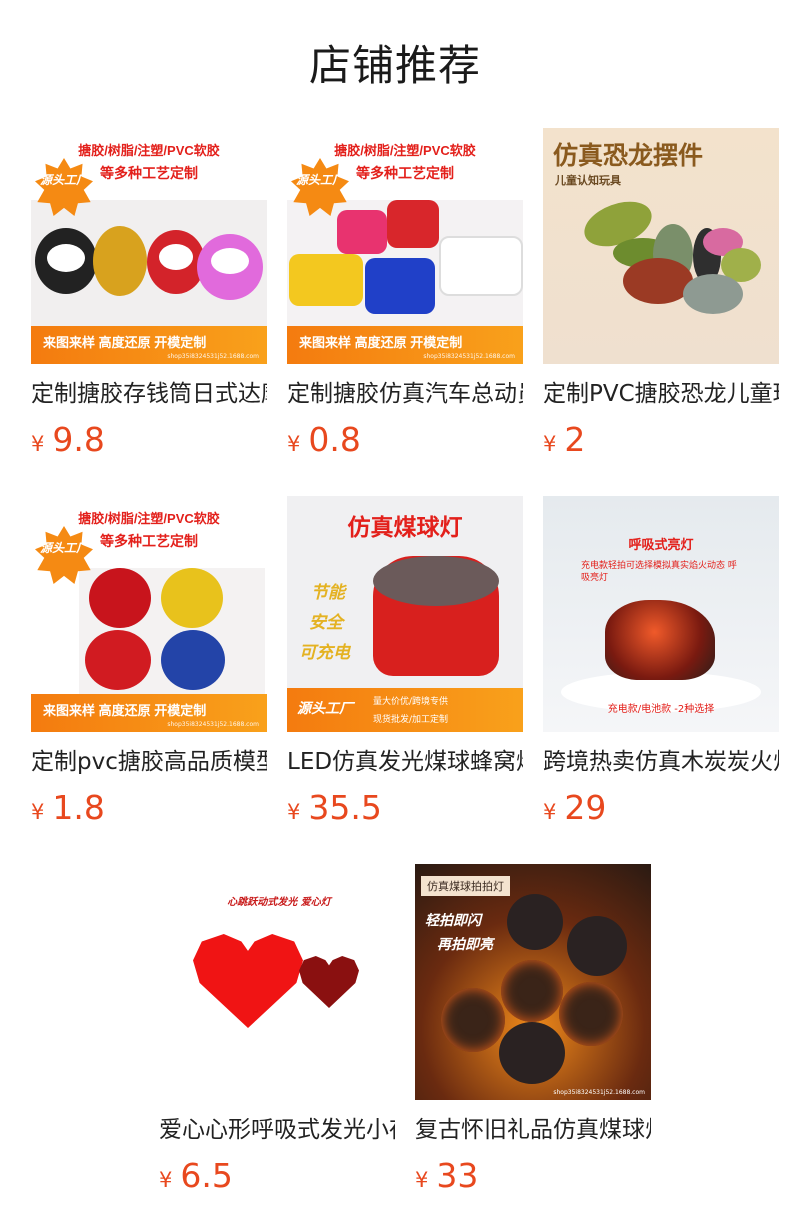  Describe the element at coordinates (661, 246) in the screenshot. I see `product-image: 仿真恐龙摆件 儿童认知玩具` at that location.